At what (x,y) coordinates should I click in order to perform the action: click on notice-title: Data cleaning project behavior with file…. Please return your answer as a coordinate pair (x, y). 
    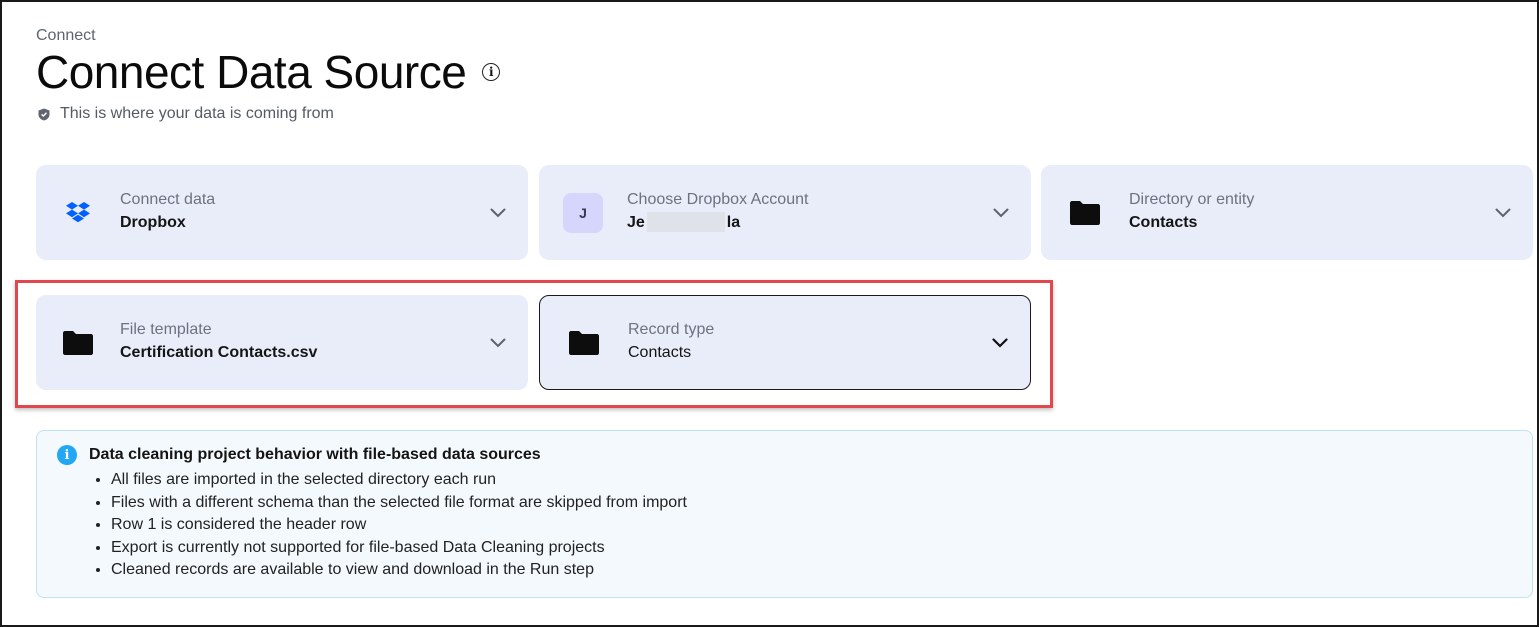
    Looking at the image, I should click on (315, 454).